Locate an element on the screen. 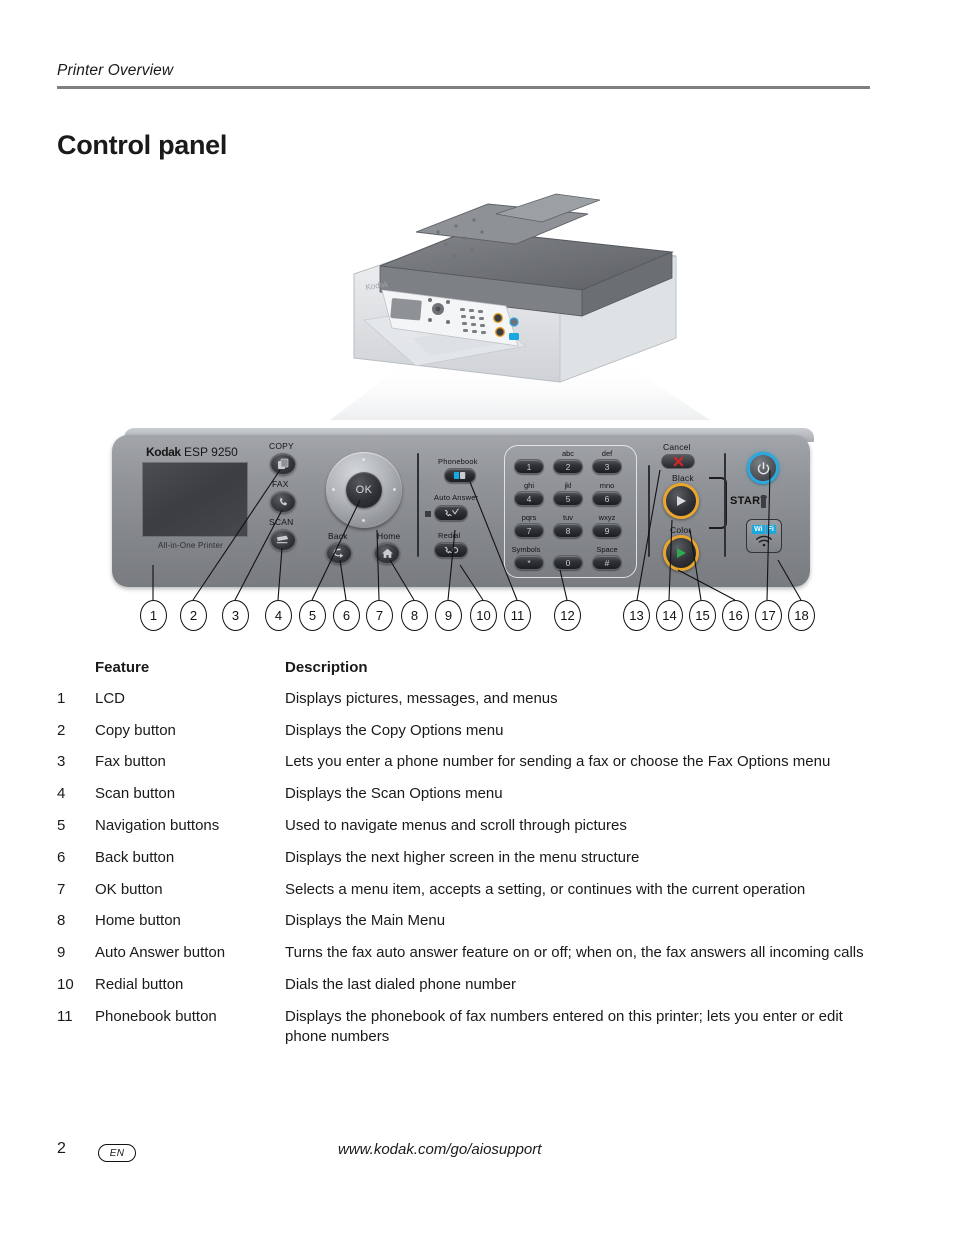 This screenshot has height=1235, width=954. row-num: 1 is located at coordinates (61, 698).